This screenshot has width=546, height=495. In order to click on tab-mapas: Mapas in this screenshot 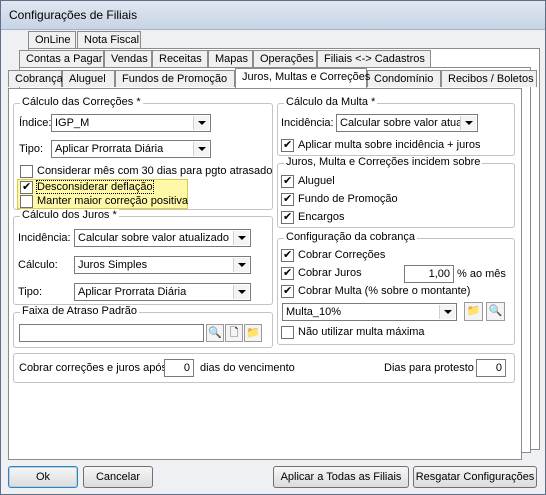, I will do `click(230, 58)`.